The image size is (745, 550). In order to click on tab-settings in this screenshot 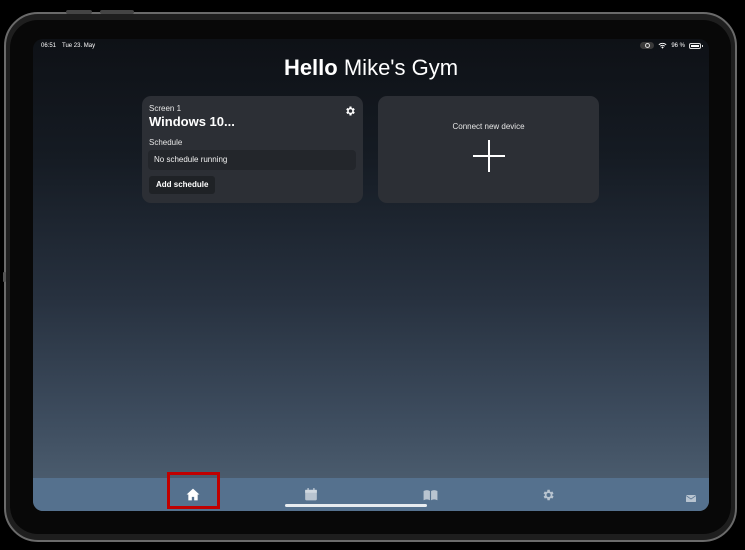, I will do `click(548, 494)`.